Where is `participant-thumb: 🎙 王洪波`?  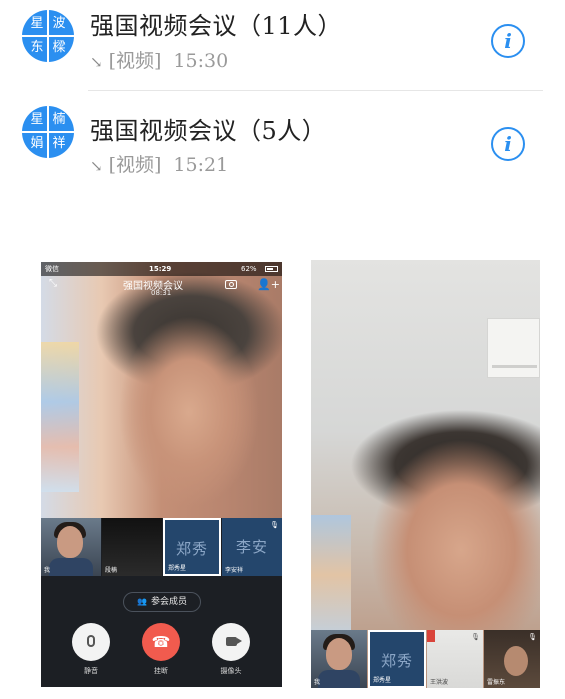 participant-thumb: 🎙 王洪波 is located at coordinates (455, 659).